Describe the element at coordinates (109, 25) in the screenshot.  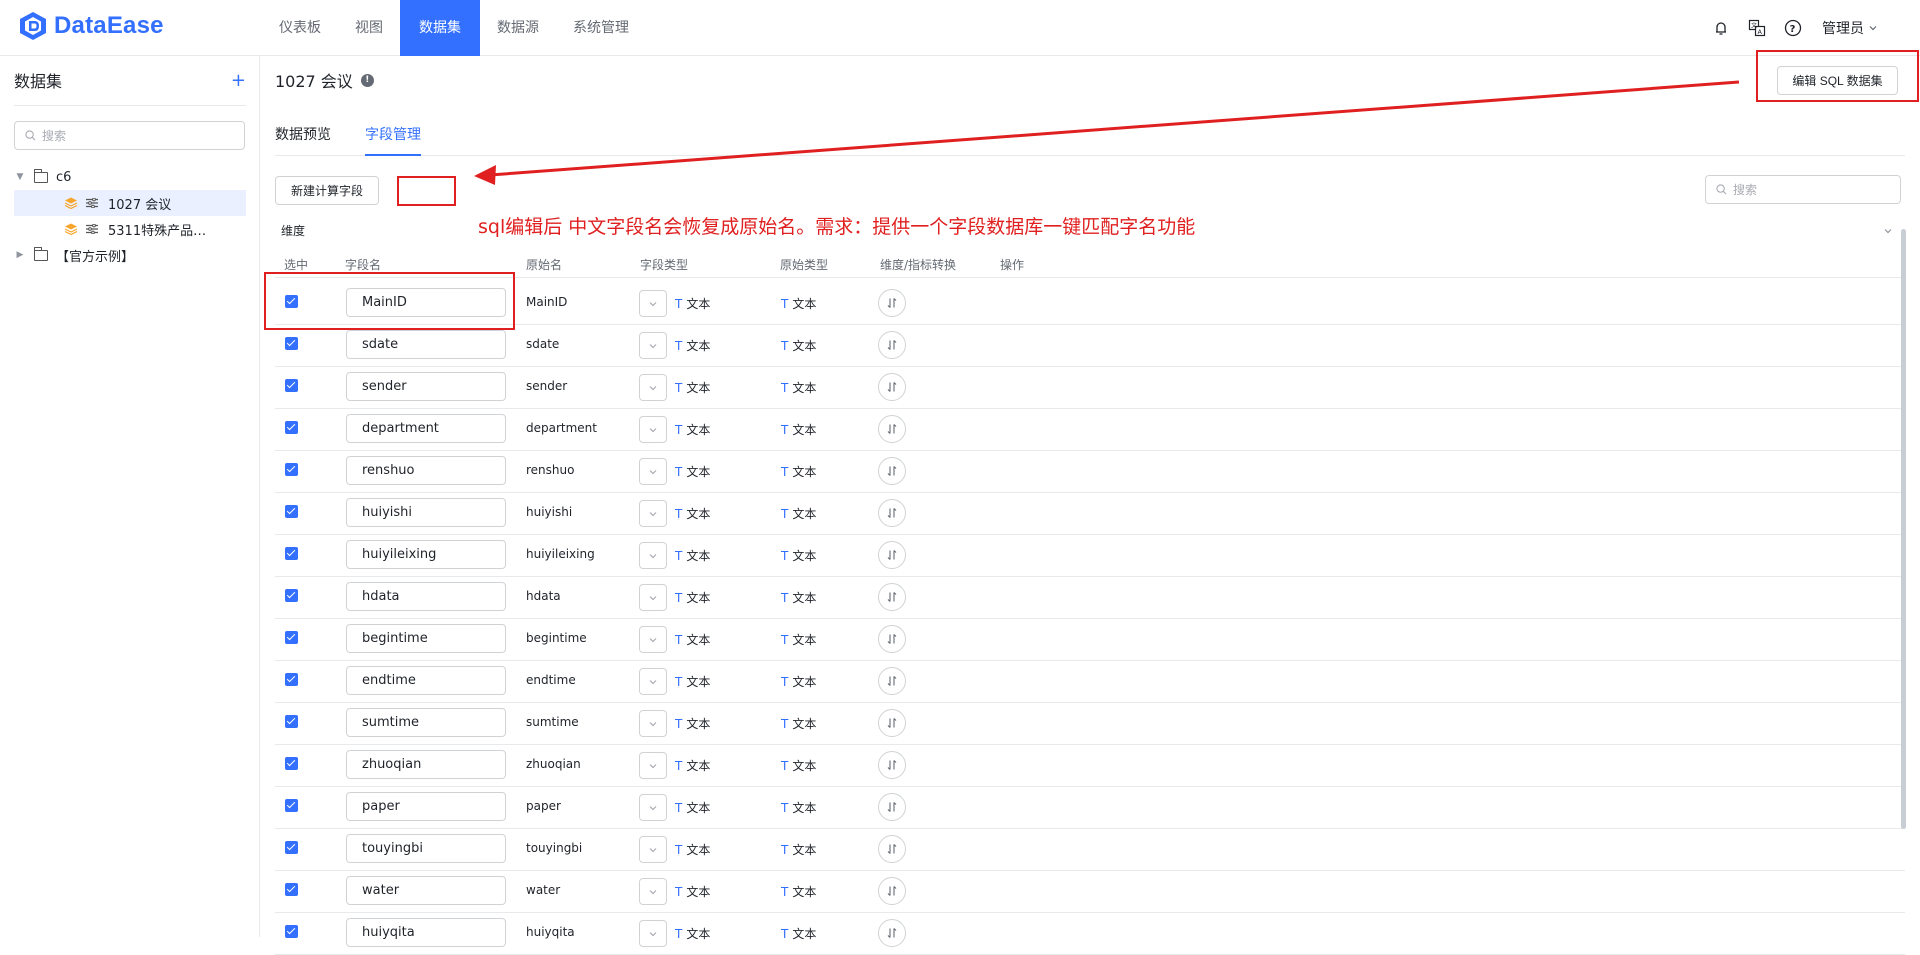
I see `app-name: DataEase` at that location.